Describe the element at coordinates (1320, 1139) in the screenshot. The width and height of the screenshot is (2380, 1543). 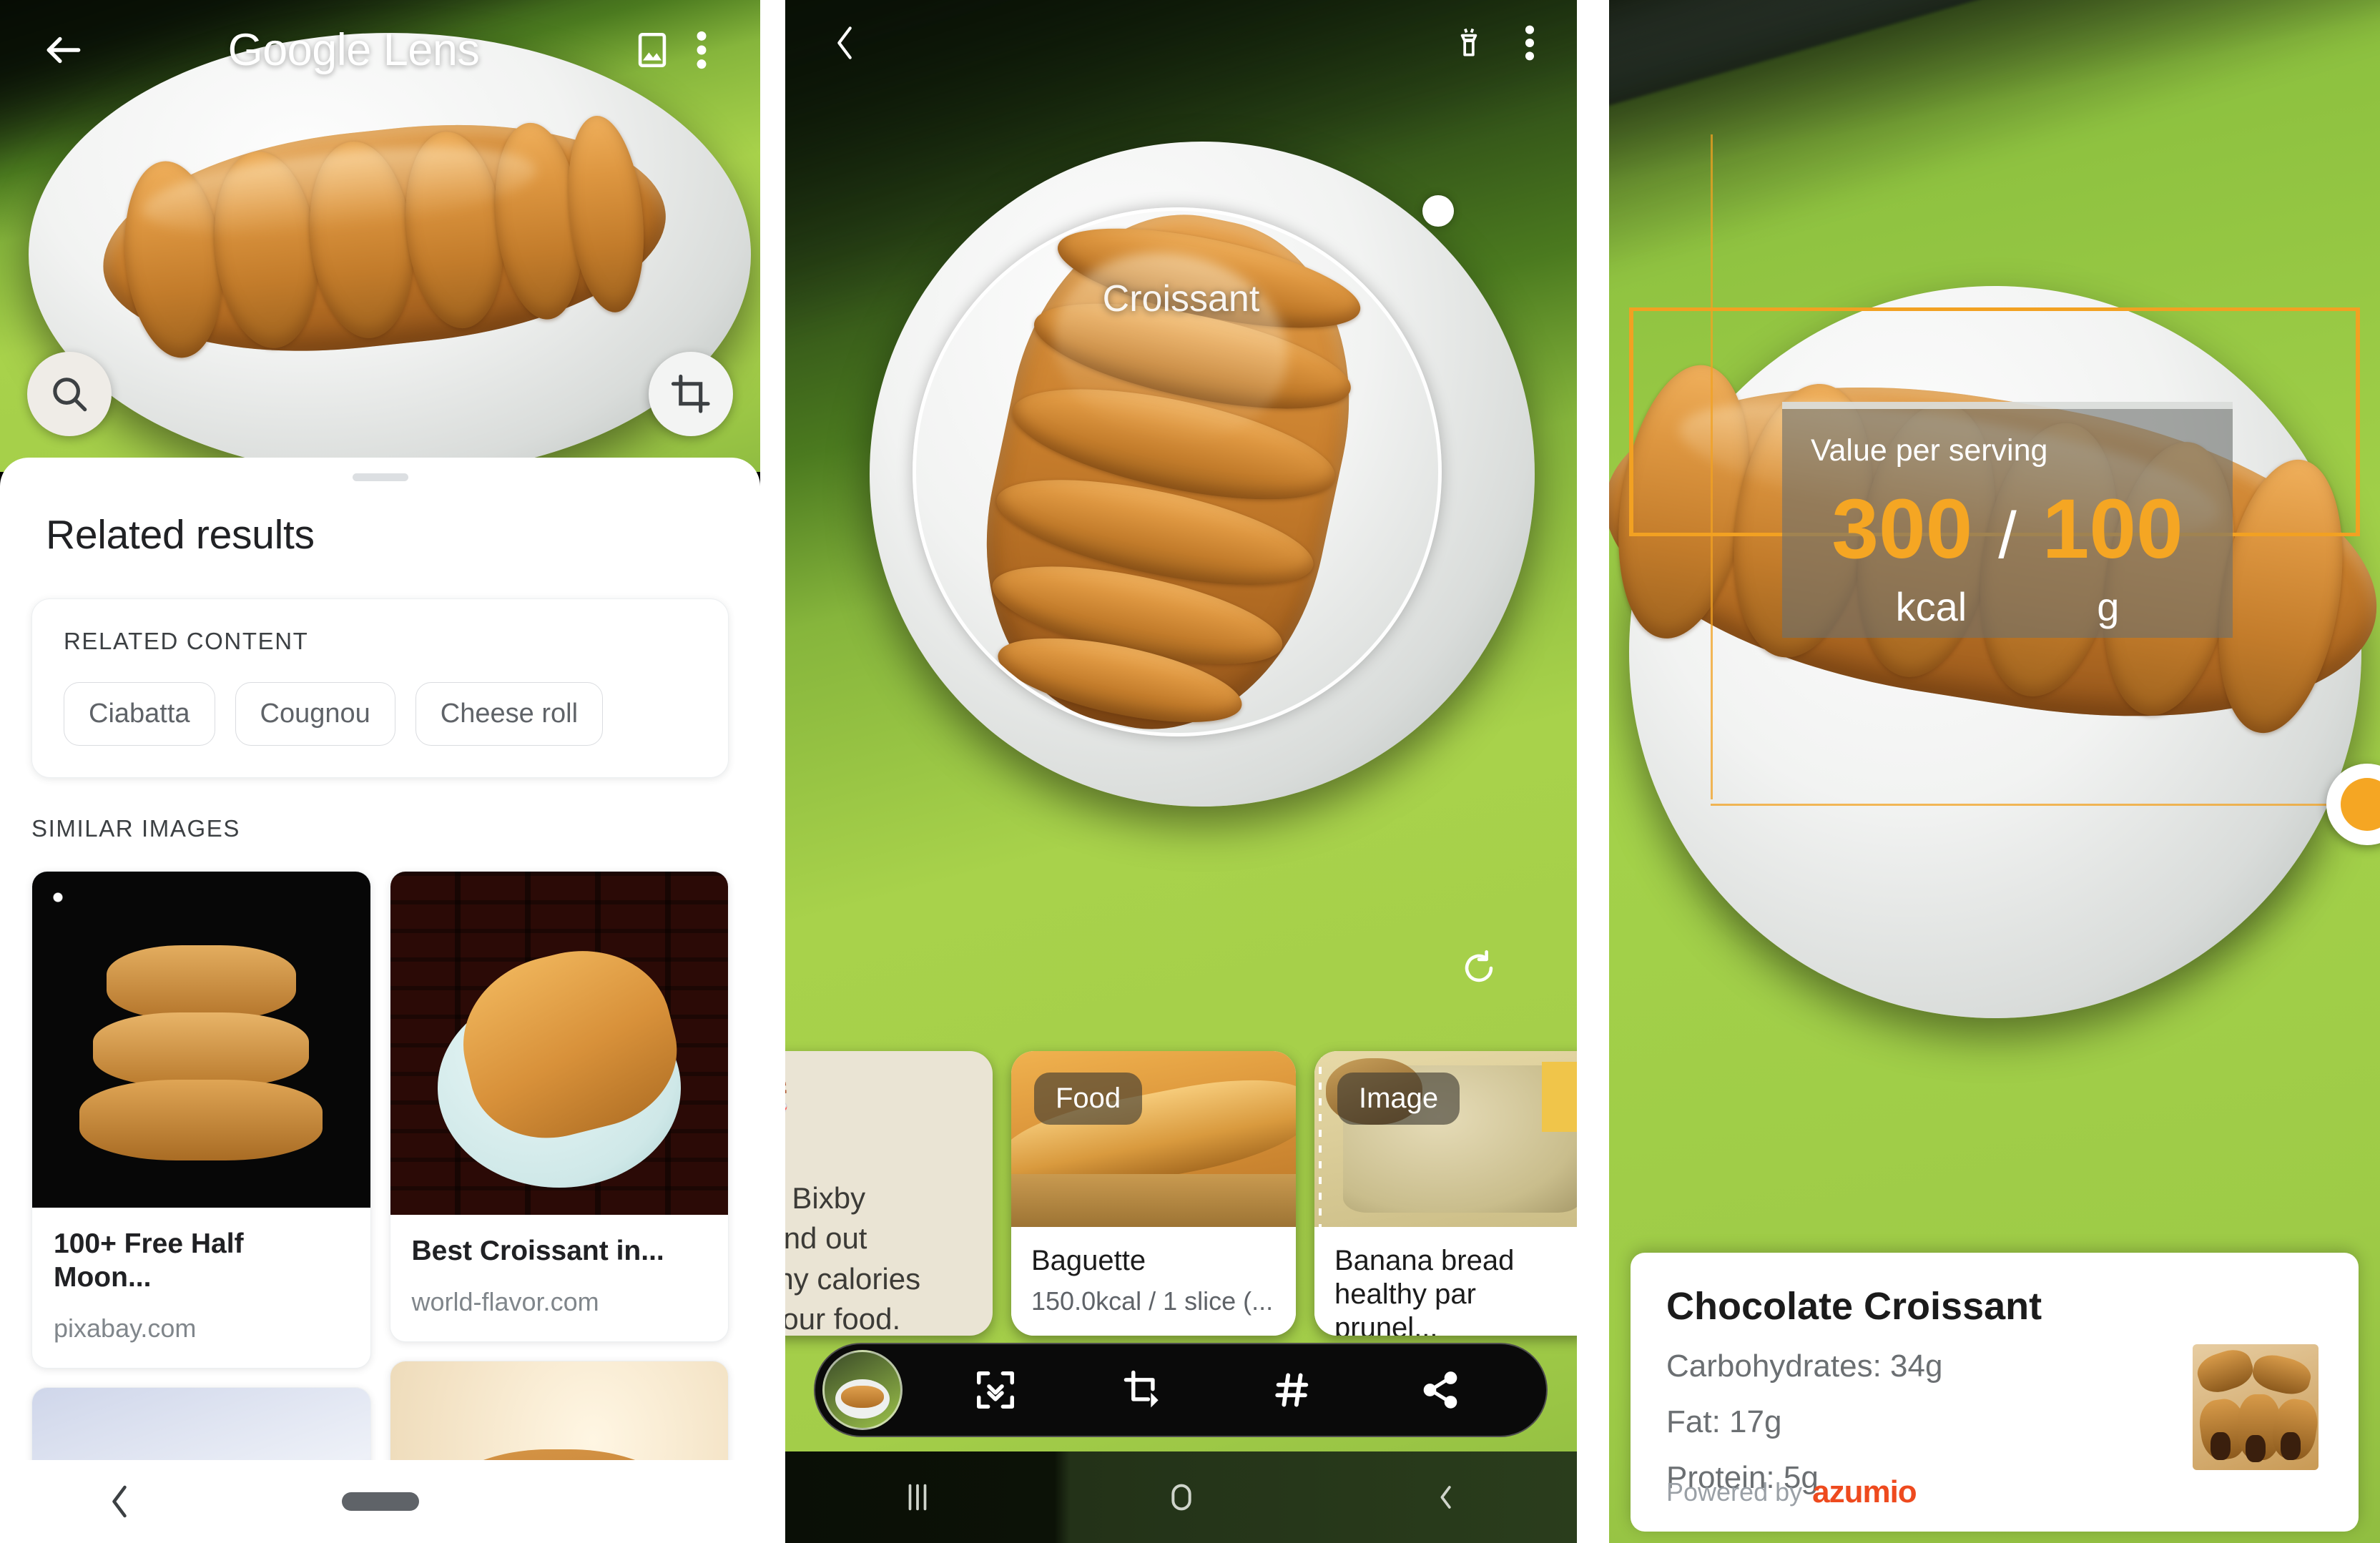
I see `image-crop-edge` at that location.